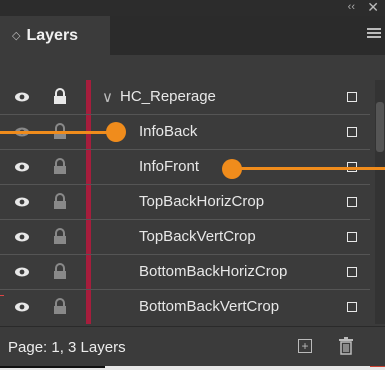  I want to click on page-layer-status: Page: 1, 3 Layers, so click(67, 347).